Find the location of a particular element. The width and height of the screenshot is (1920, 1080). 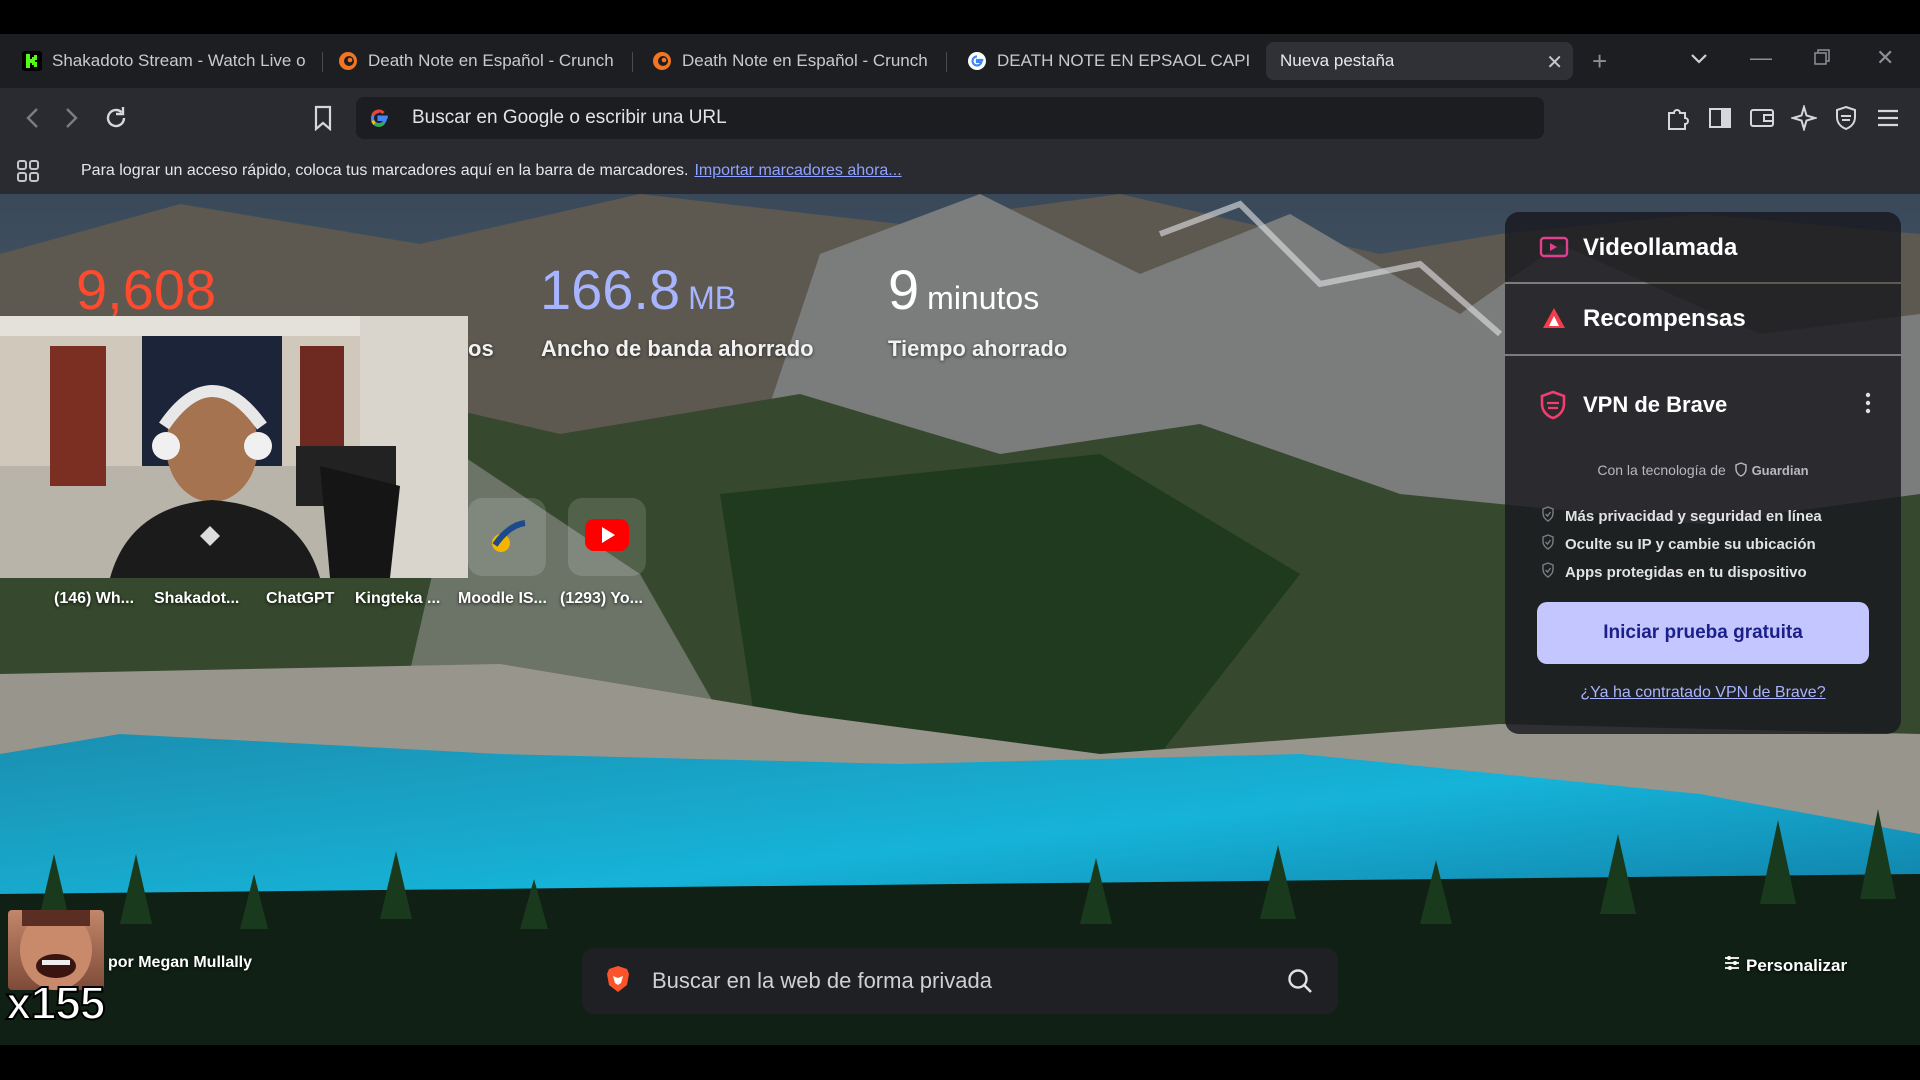

bandwidth-saved-value: 166.8 MB is located at coordinates (638, 289).